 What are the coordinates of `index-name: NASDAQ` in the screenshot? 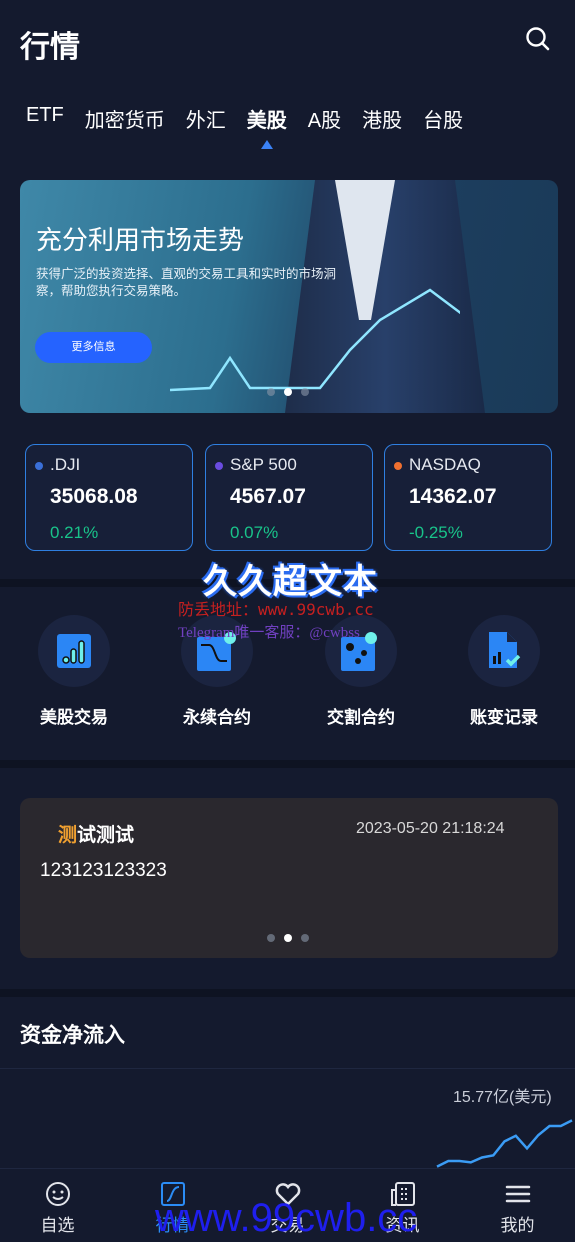 It's located at (445, 464).